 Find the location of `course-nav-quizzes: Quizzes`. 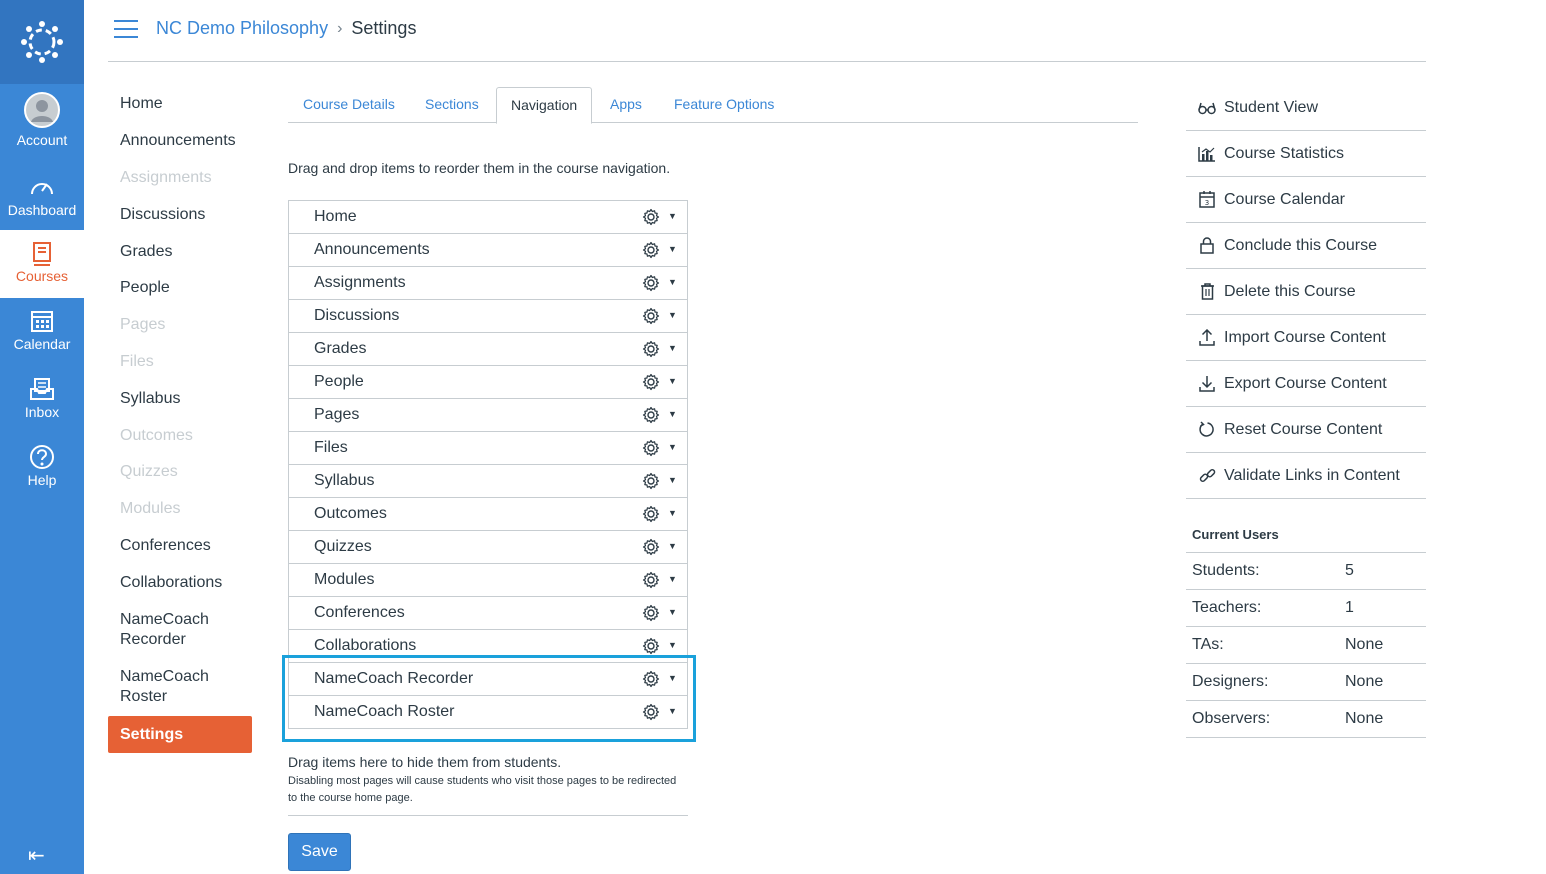

course-nav-quizzes: Quizzes is located at coordinates (149, 472).